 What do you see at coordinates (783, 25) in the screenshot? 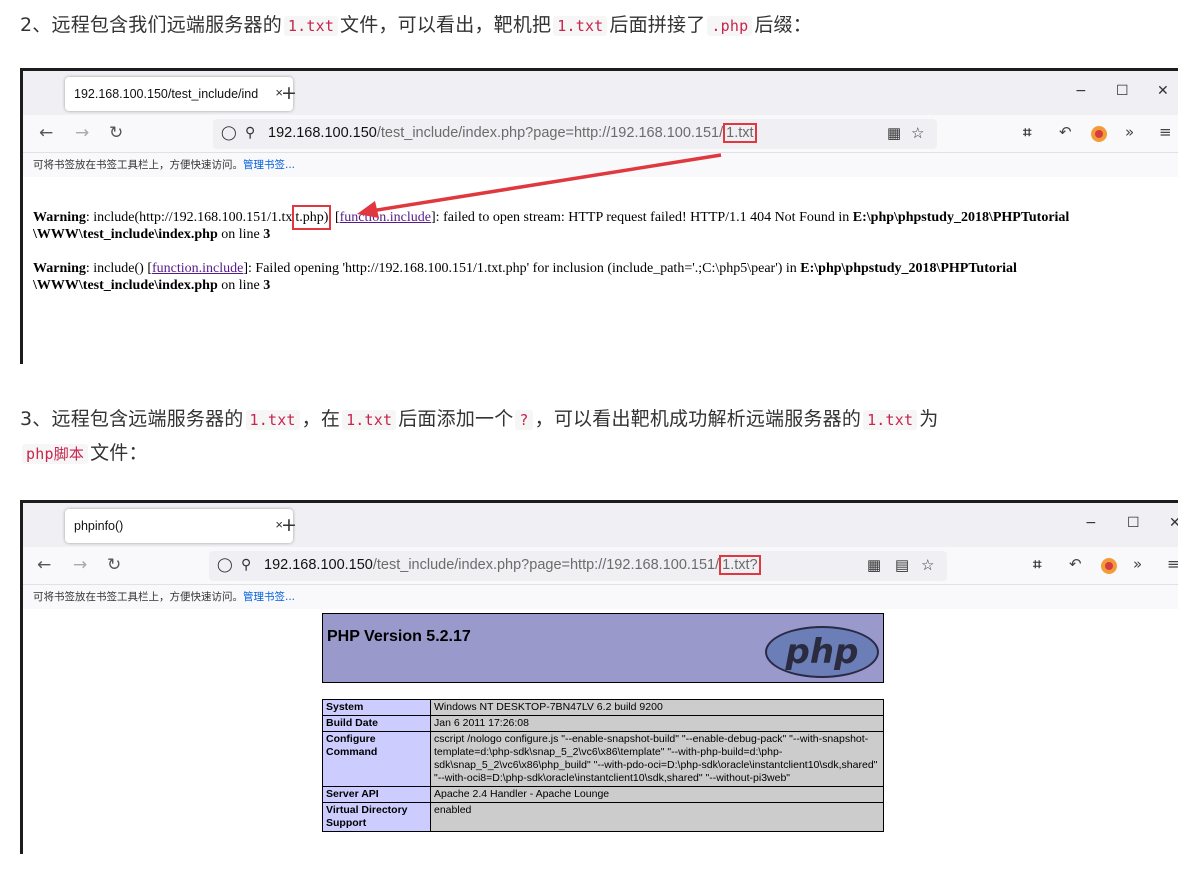
I see `paragraph-text: 后缀：` at bounding box center [783, 25].